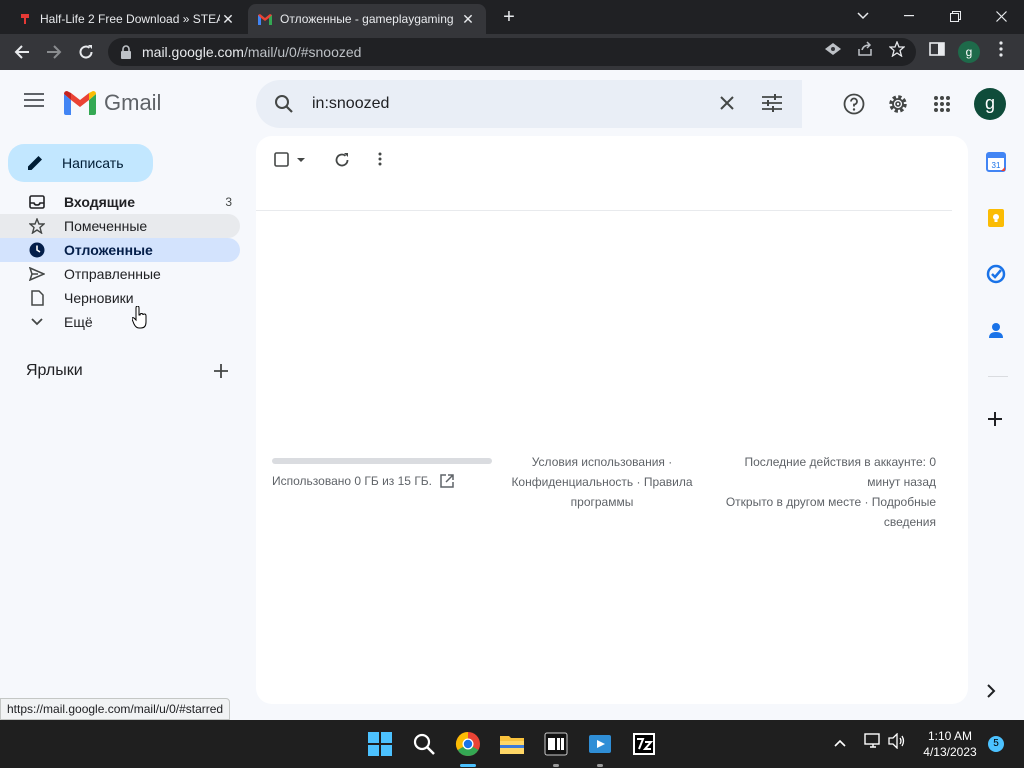  I want to click on lock-icon, so click(126, 52).